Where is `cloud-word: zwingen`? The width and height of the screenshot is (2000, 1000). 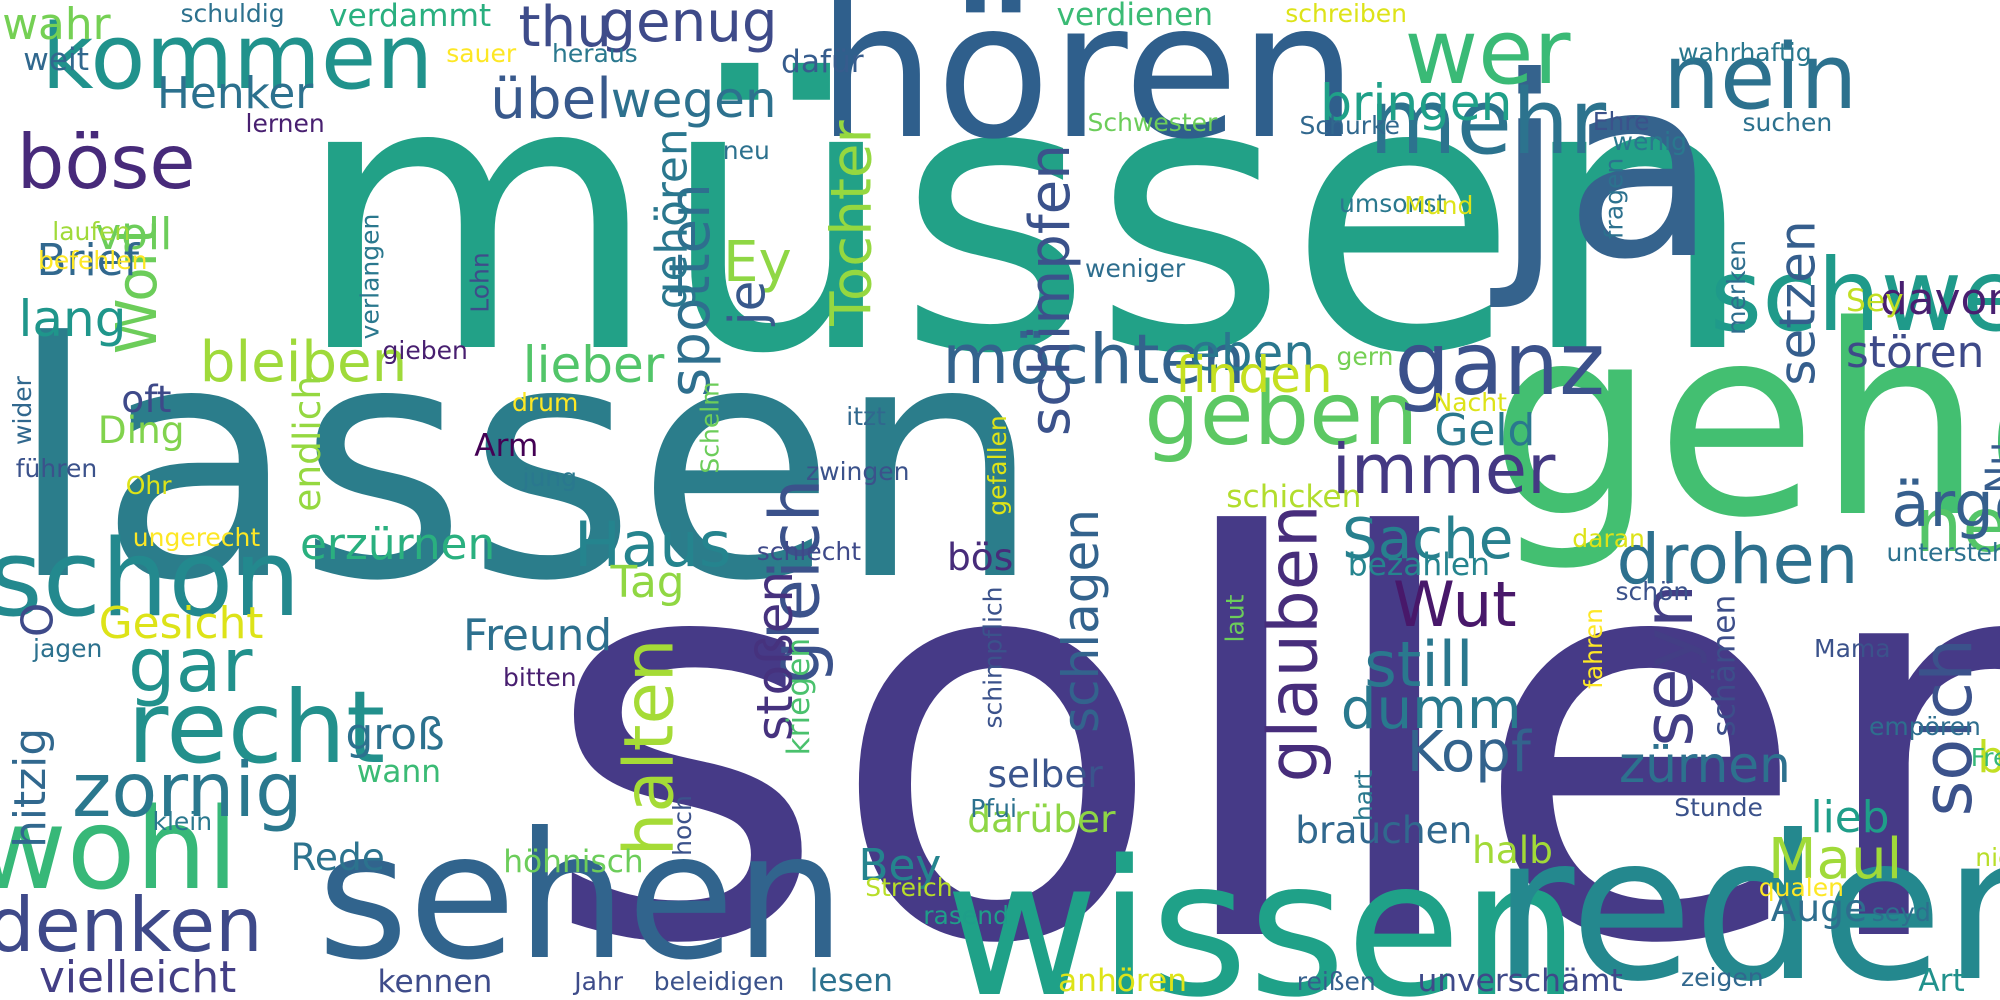
cloud-word: zwingen is located at coordinates (858, 471).